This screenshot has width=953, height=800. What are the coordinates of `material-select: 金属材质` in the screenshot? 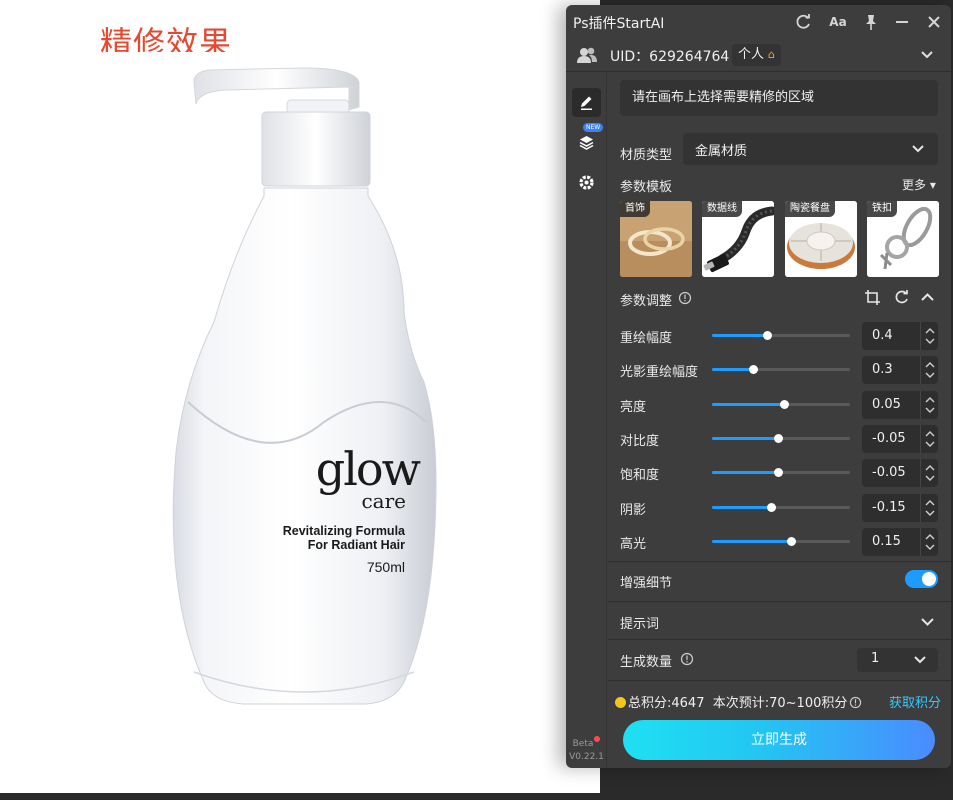 It's located at (810, 149).